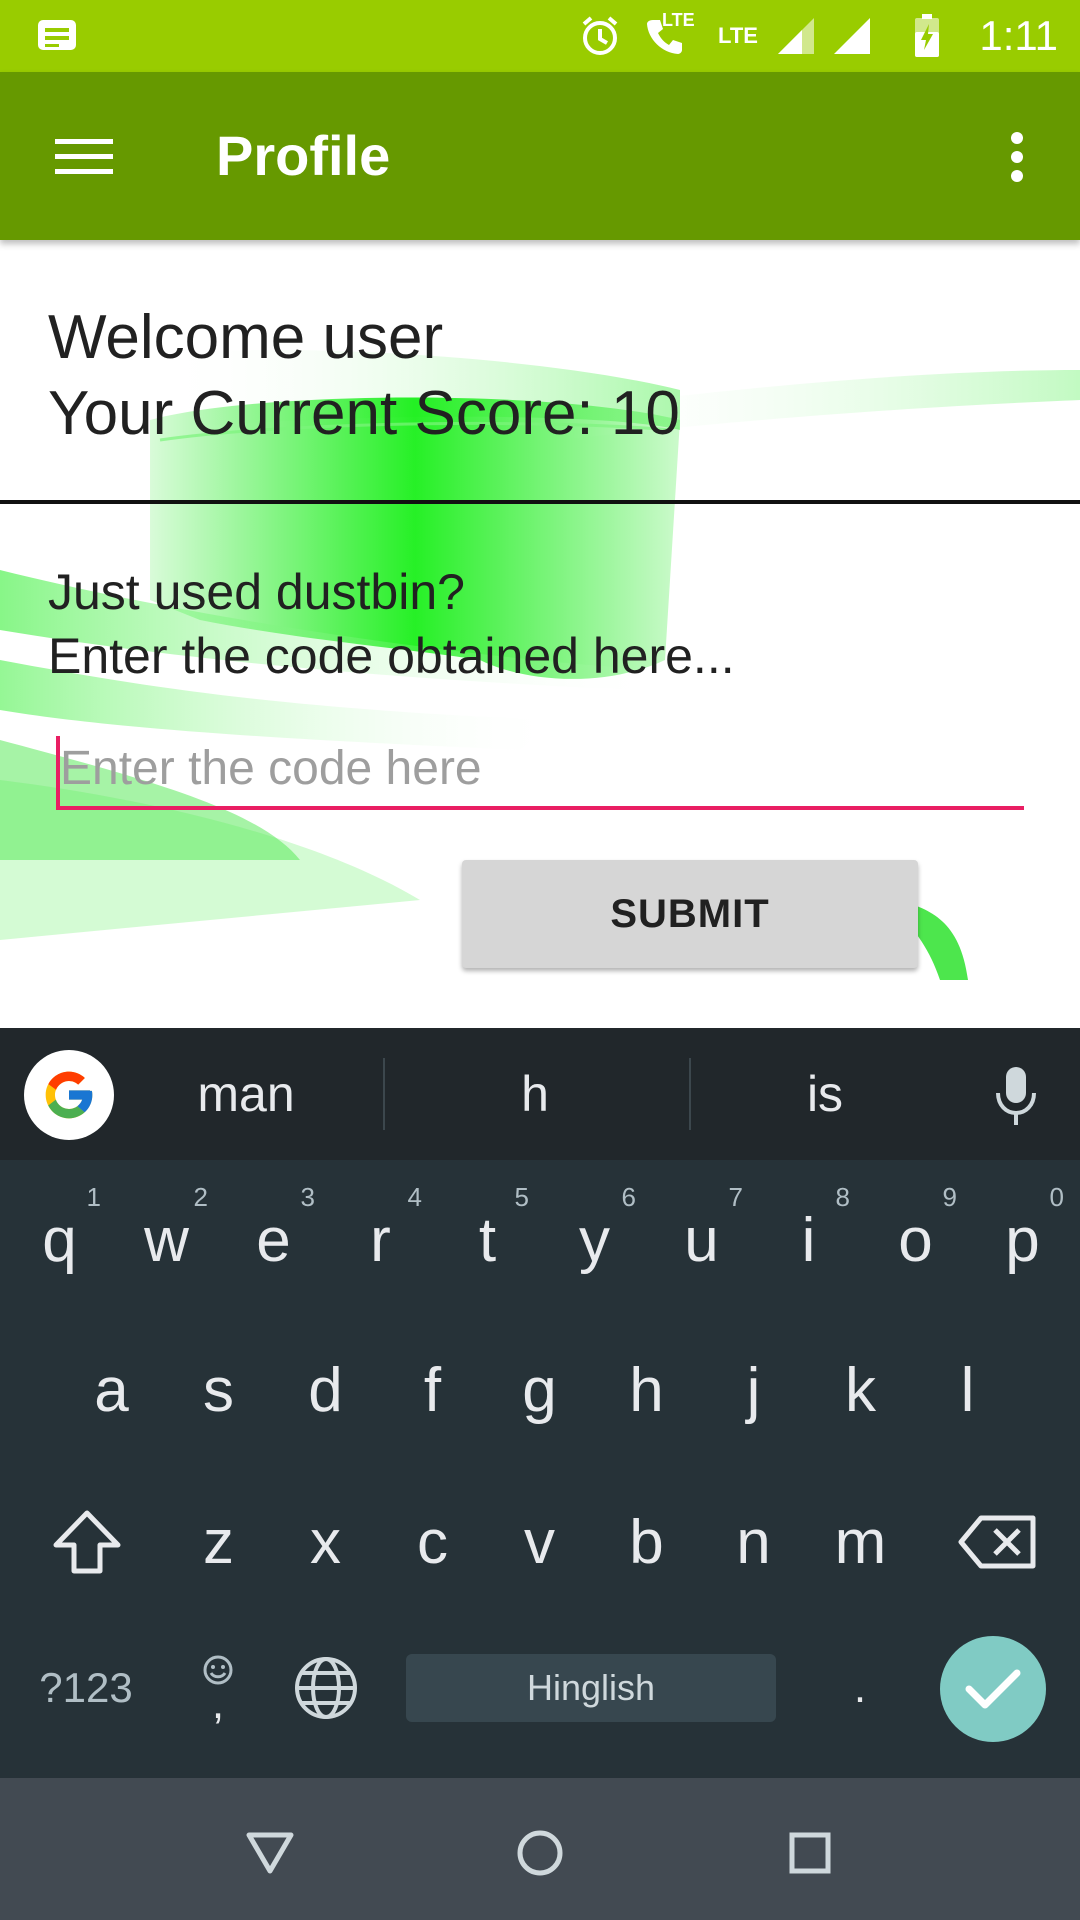  I want to click on lte-indicator: LTE, so click(738, 36).